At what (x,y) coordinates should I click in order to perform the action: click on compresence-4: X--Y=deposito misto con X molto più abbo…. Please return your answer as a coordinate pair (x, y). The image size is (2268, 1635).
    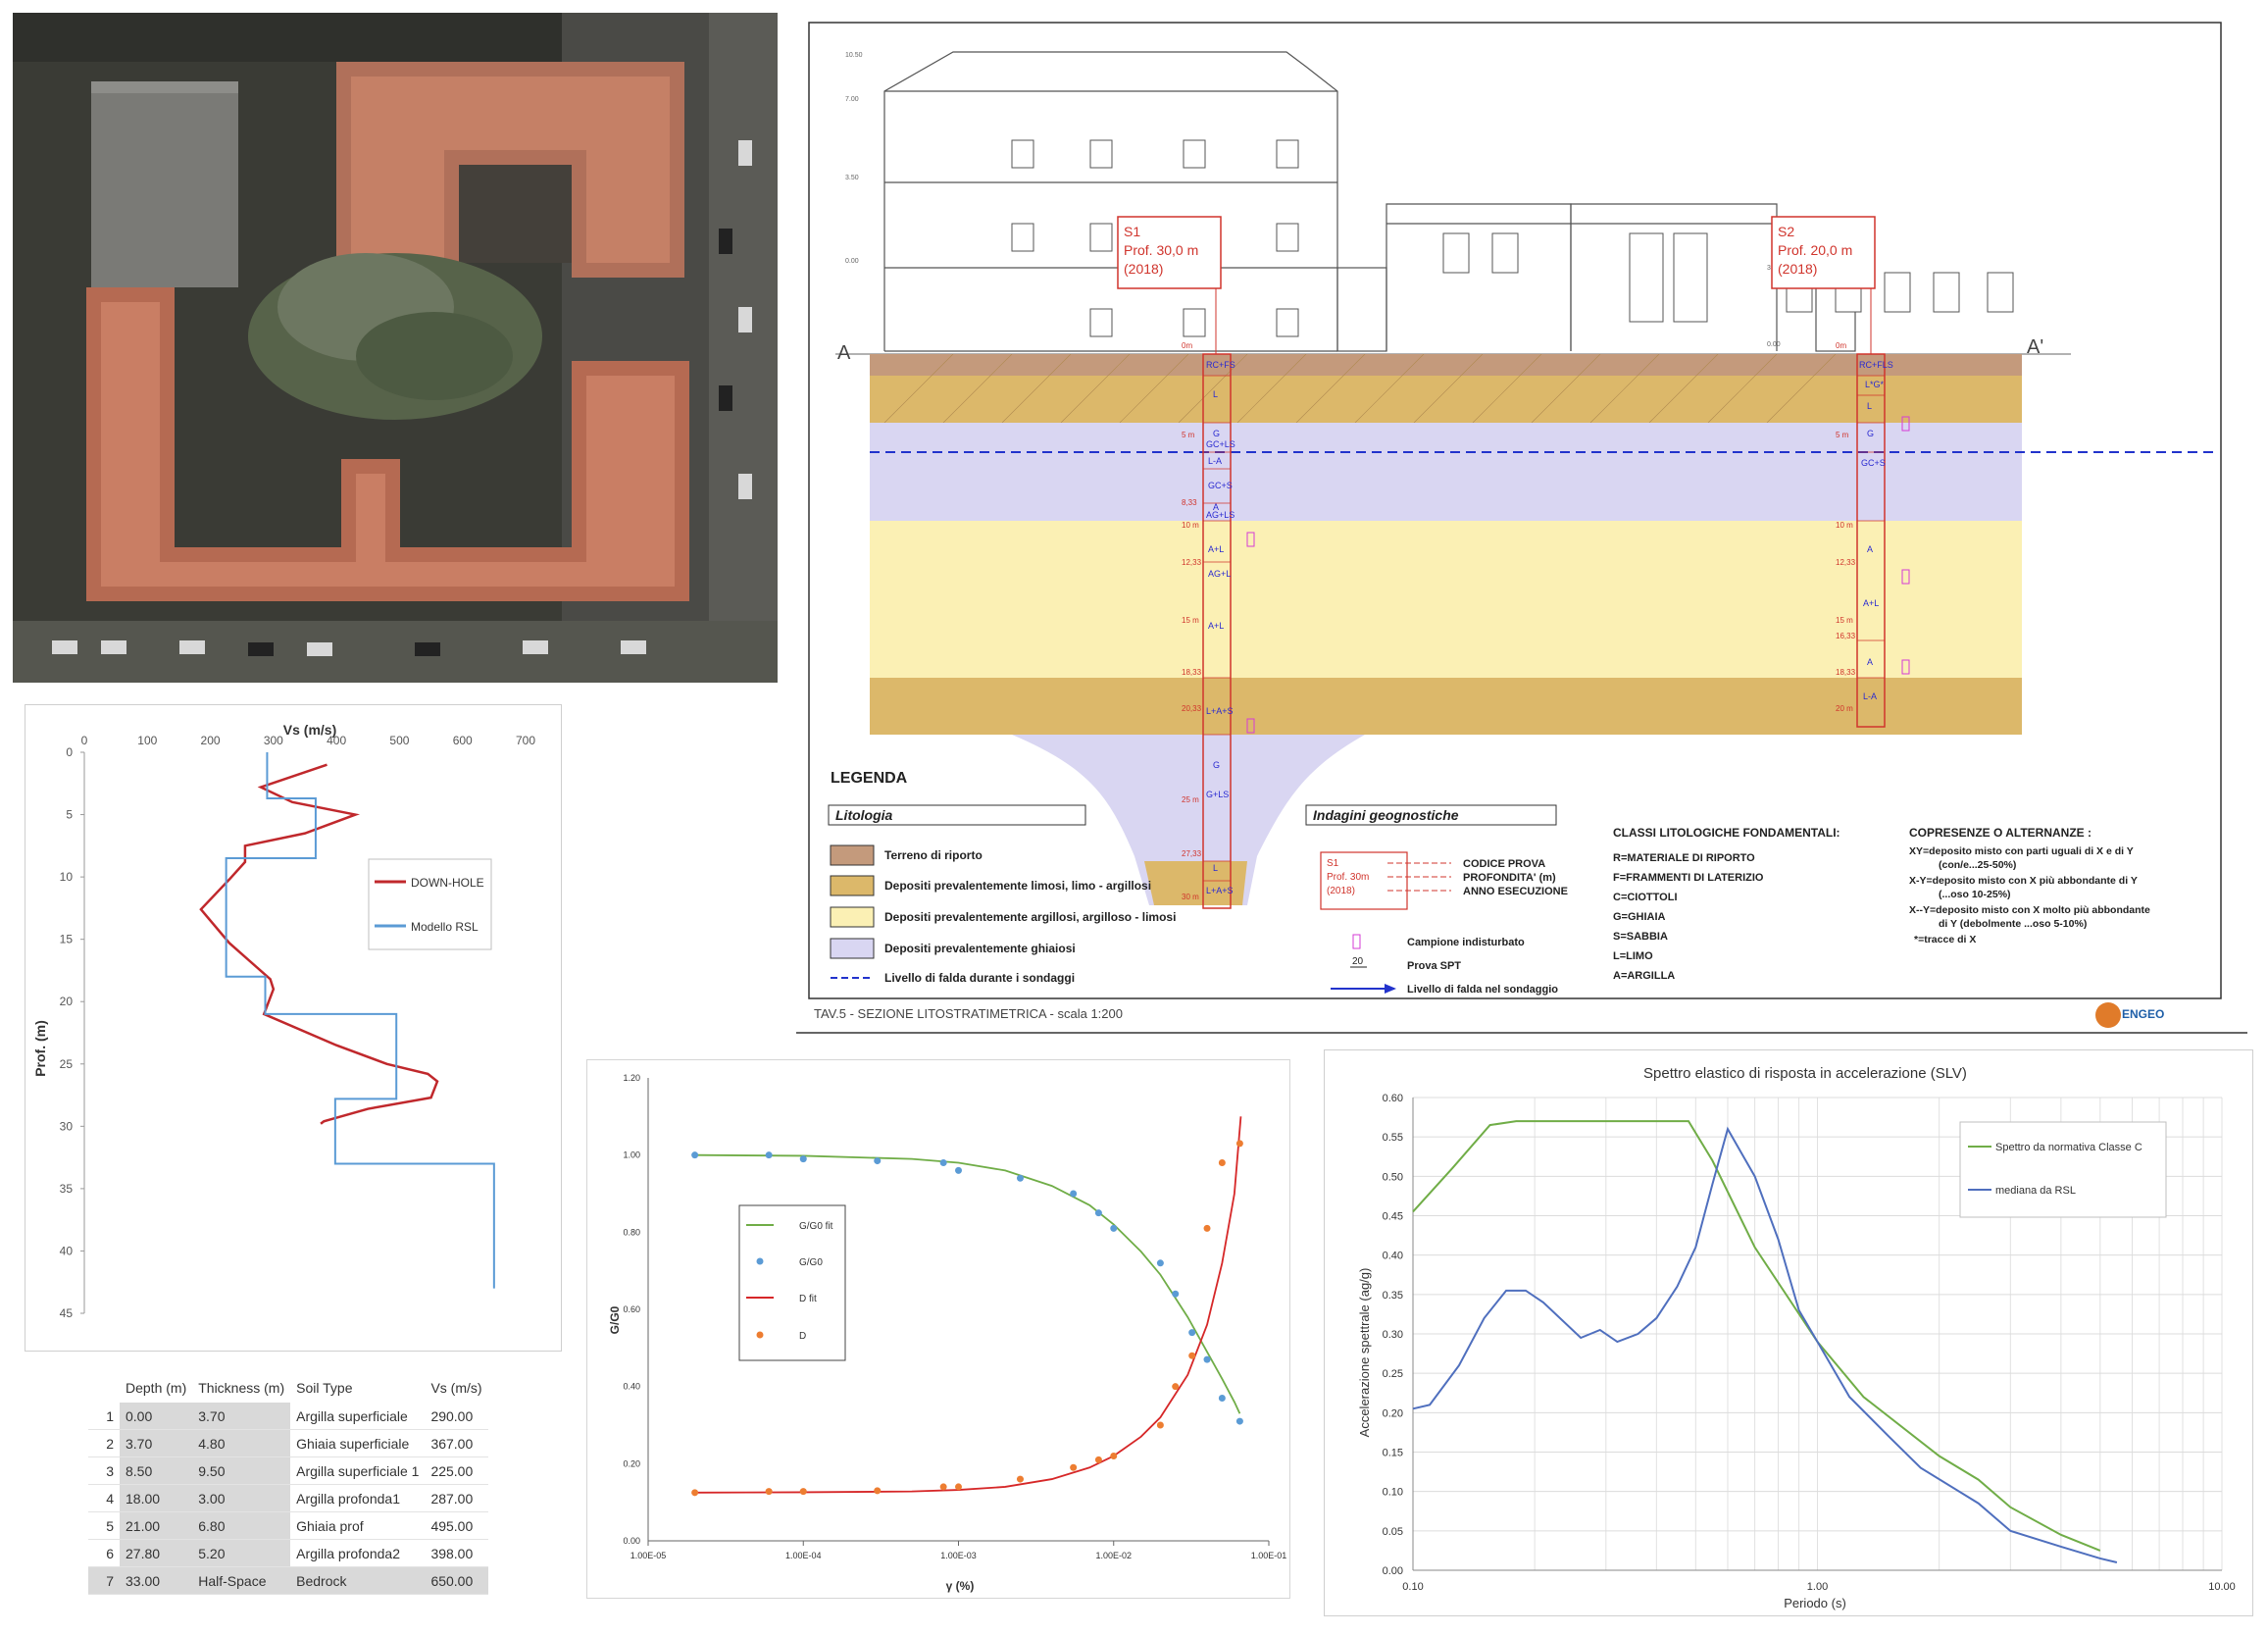
    Looking at the image, I should click on (2029, 910).